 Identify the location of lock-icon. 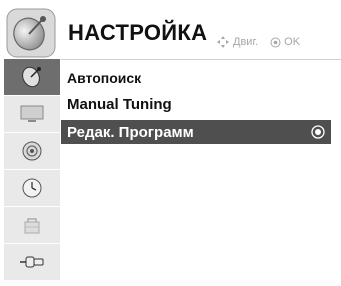
(32, 226).